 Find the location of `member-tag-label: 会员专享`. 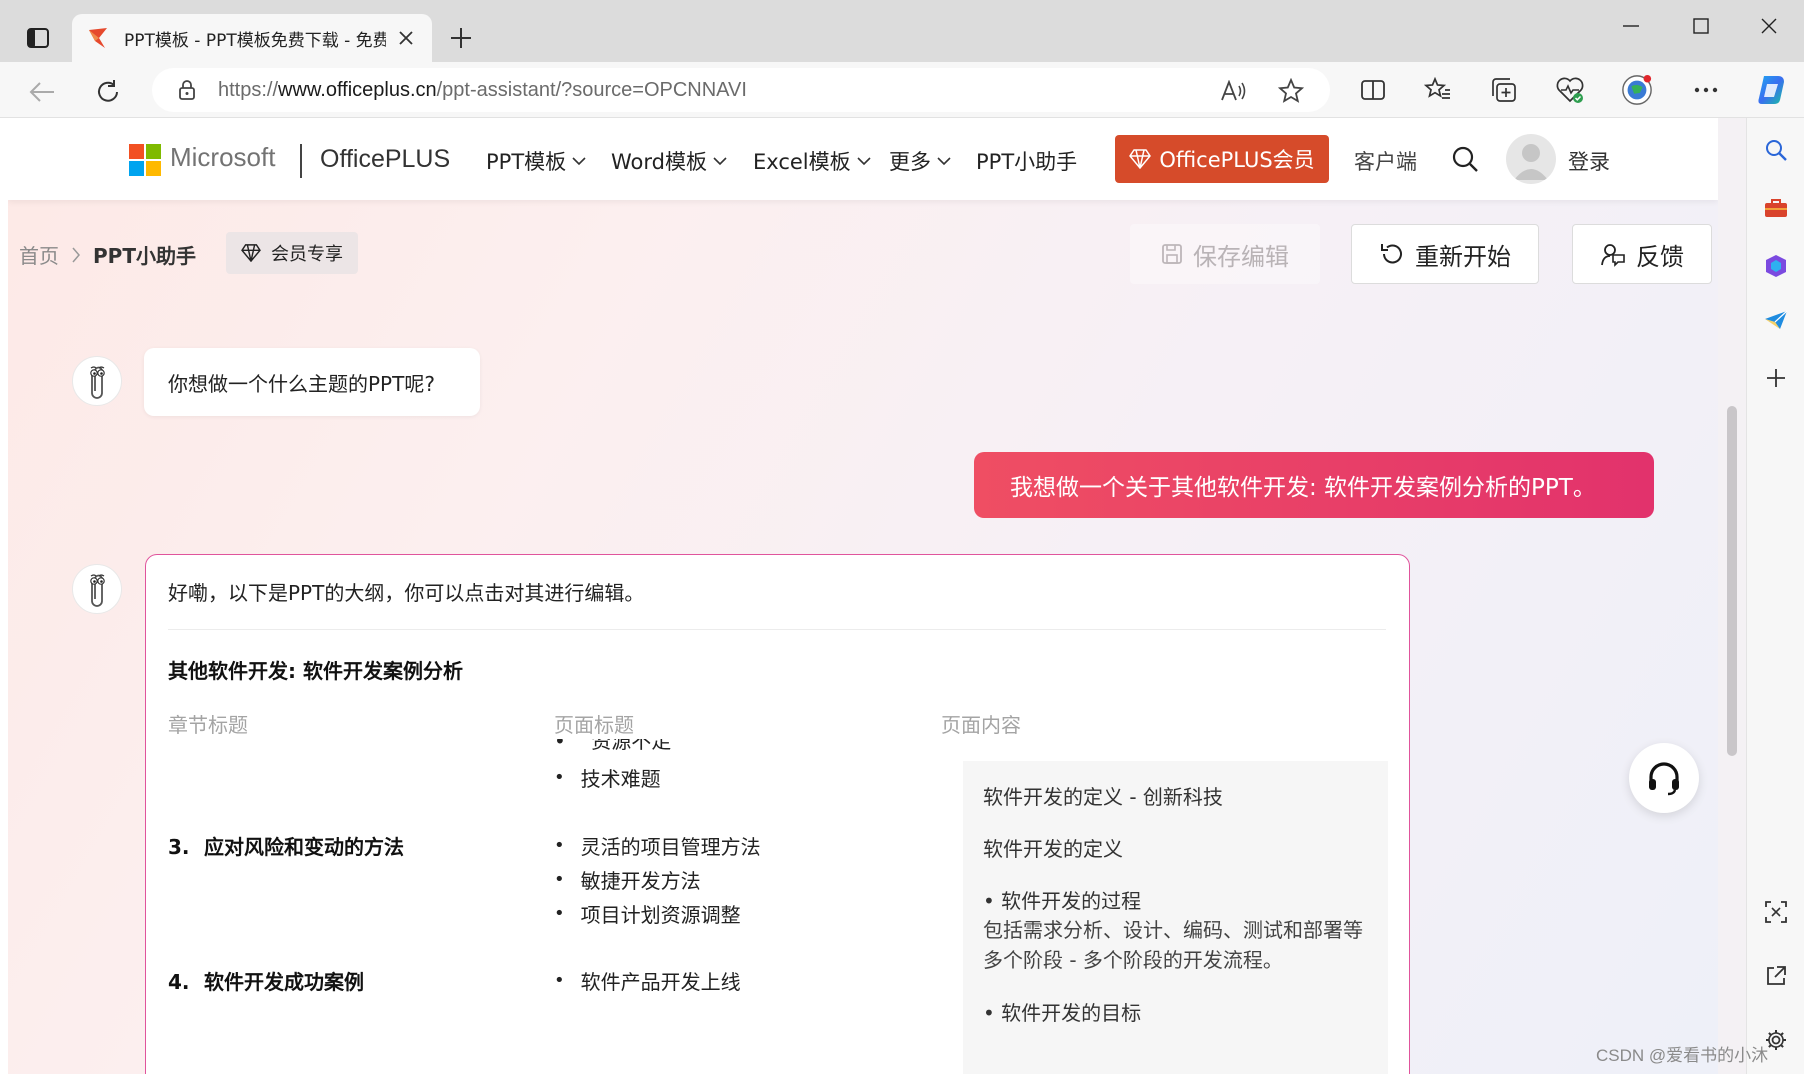

member-tag-label: 会员专享 is located at coordinates (307, 254).